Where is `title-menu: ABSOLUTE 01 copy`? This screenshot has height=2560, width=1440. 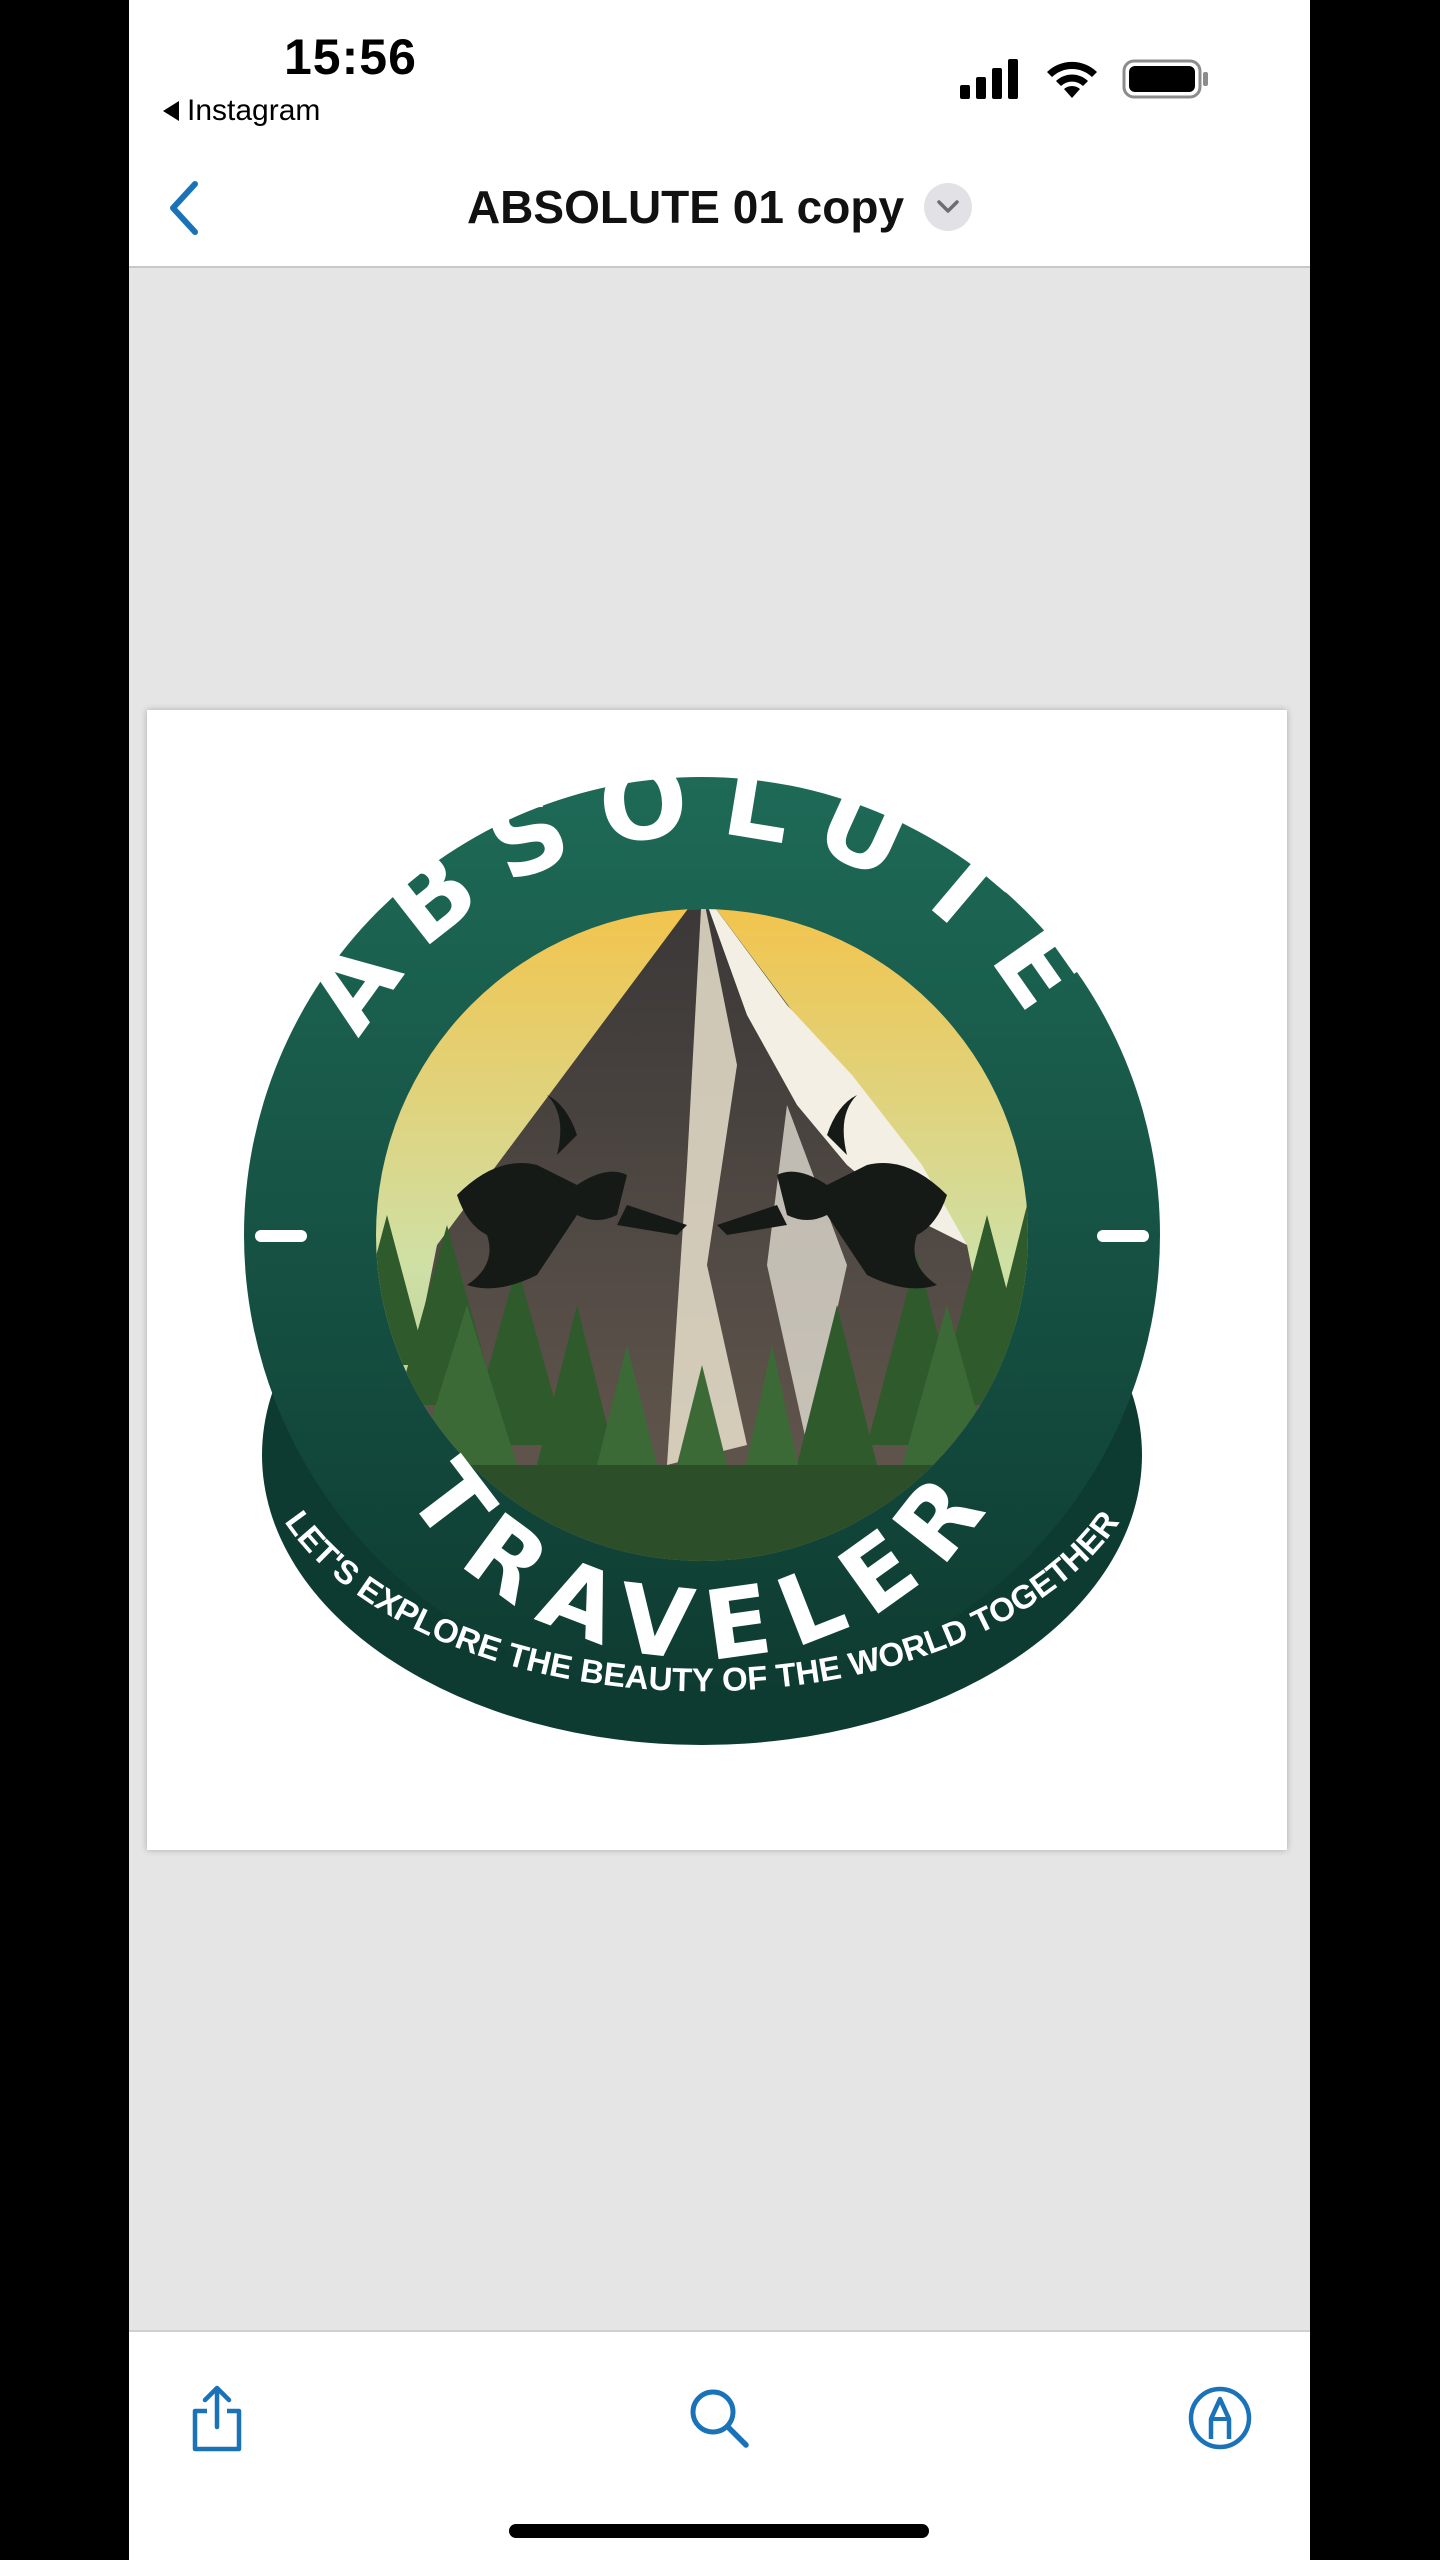
title-menu: ABSOLUTE 01 copy is located at coordinates (719, 207).